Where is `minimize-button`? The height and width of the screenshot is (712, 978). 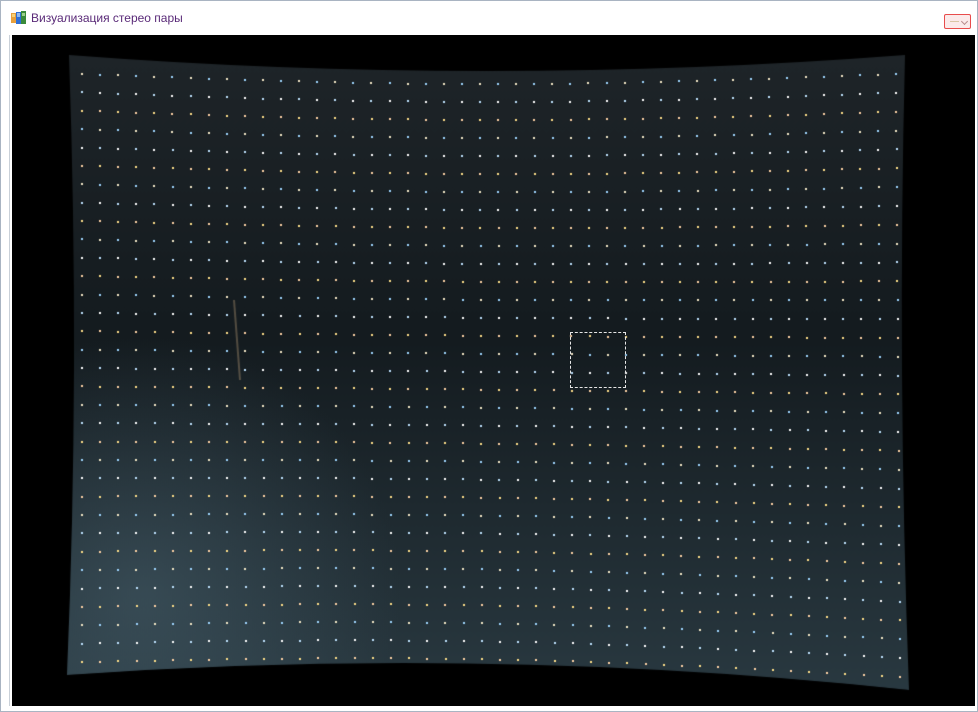
minimize-button is located at coordinates (957, 21).